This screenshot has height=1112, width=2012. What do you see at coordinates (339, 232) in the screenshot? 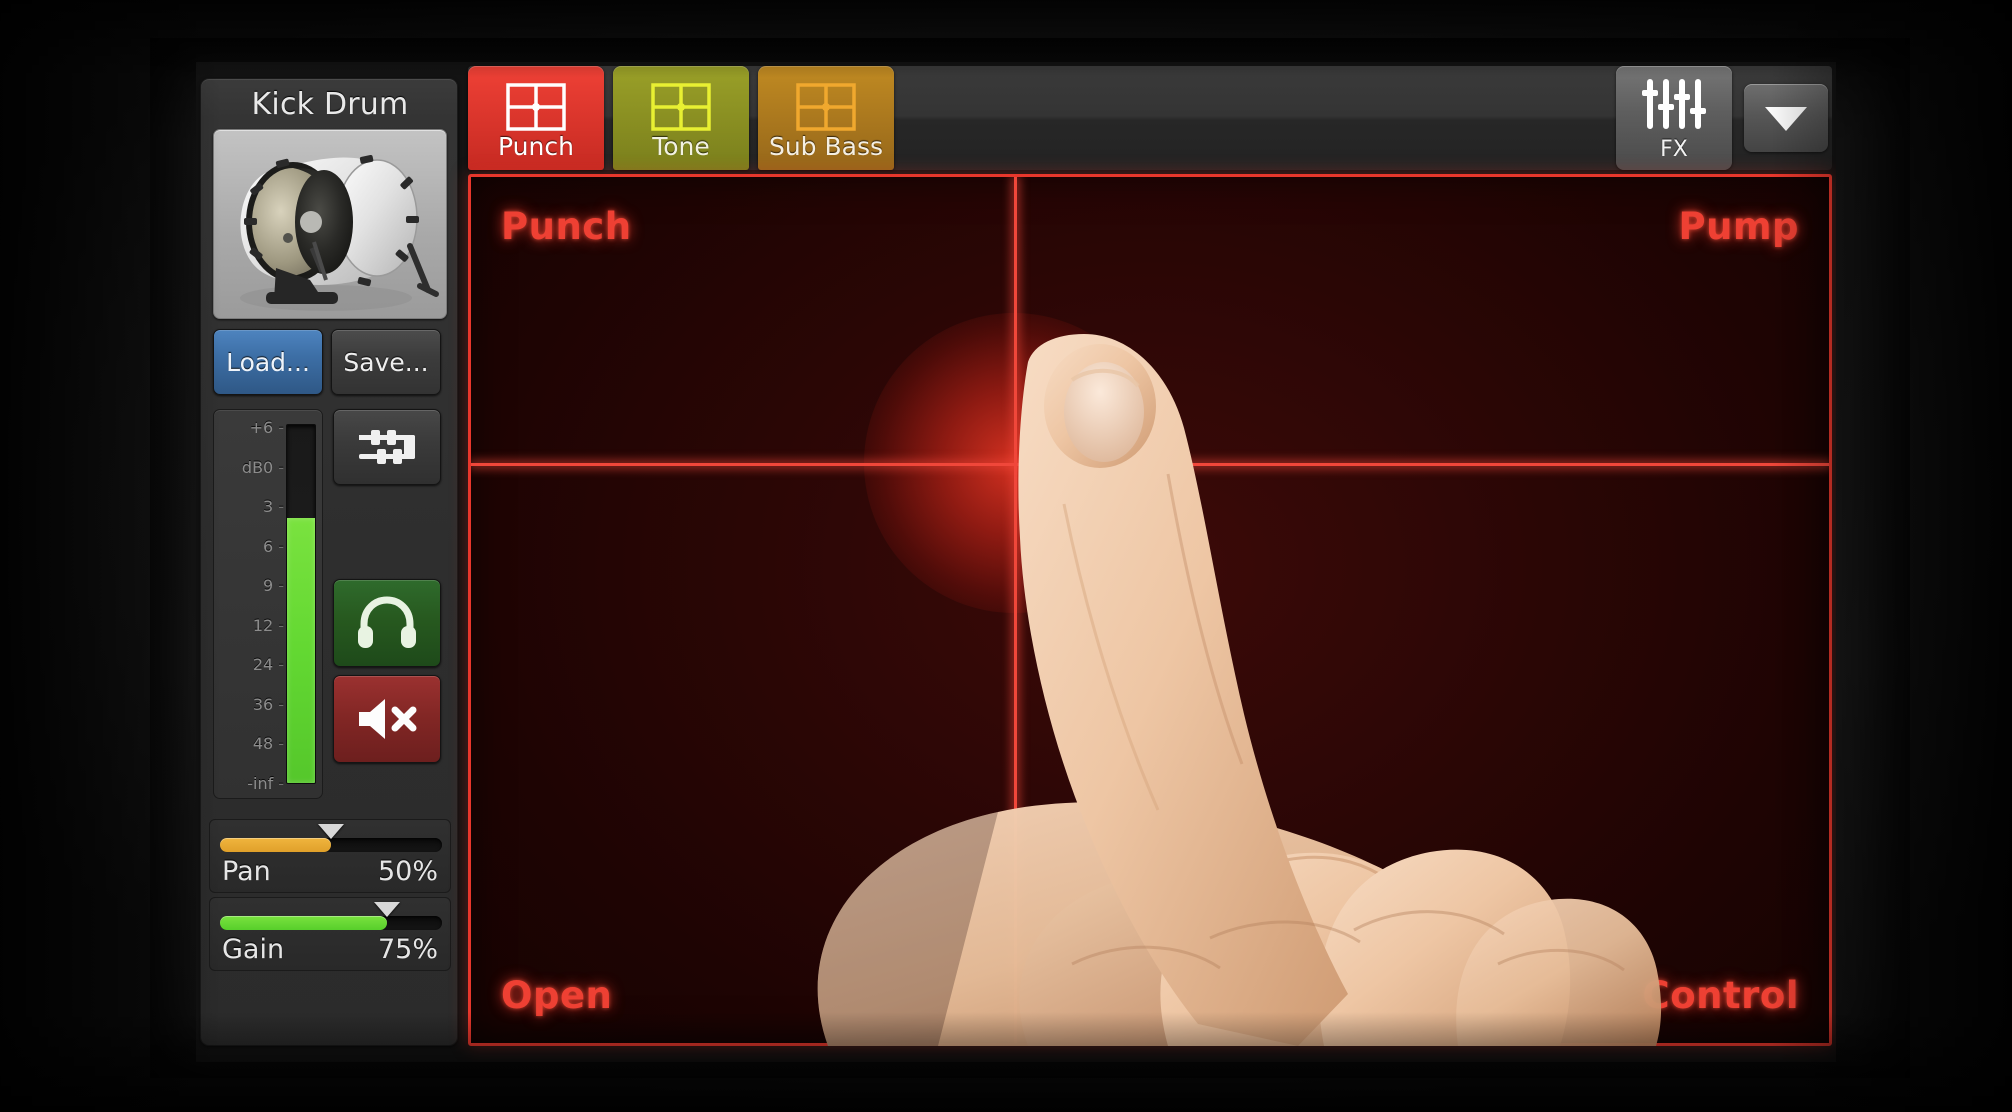
I see `kick-drum-icon` at bounding box center [339, 232].